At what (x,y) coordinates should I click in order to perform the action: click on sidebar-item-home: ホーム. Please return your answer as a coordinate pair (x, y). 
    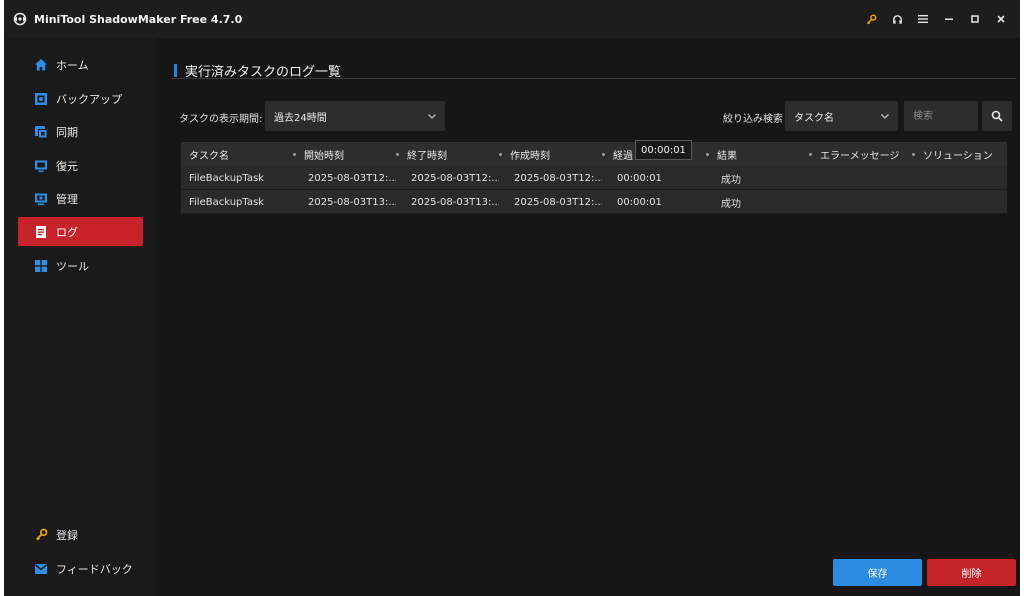
    Looking at the image, I should click on (80, 64).